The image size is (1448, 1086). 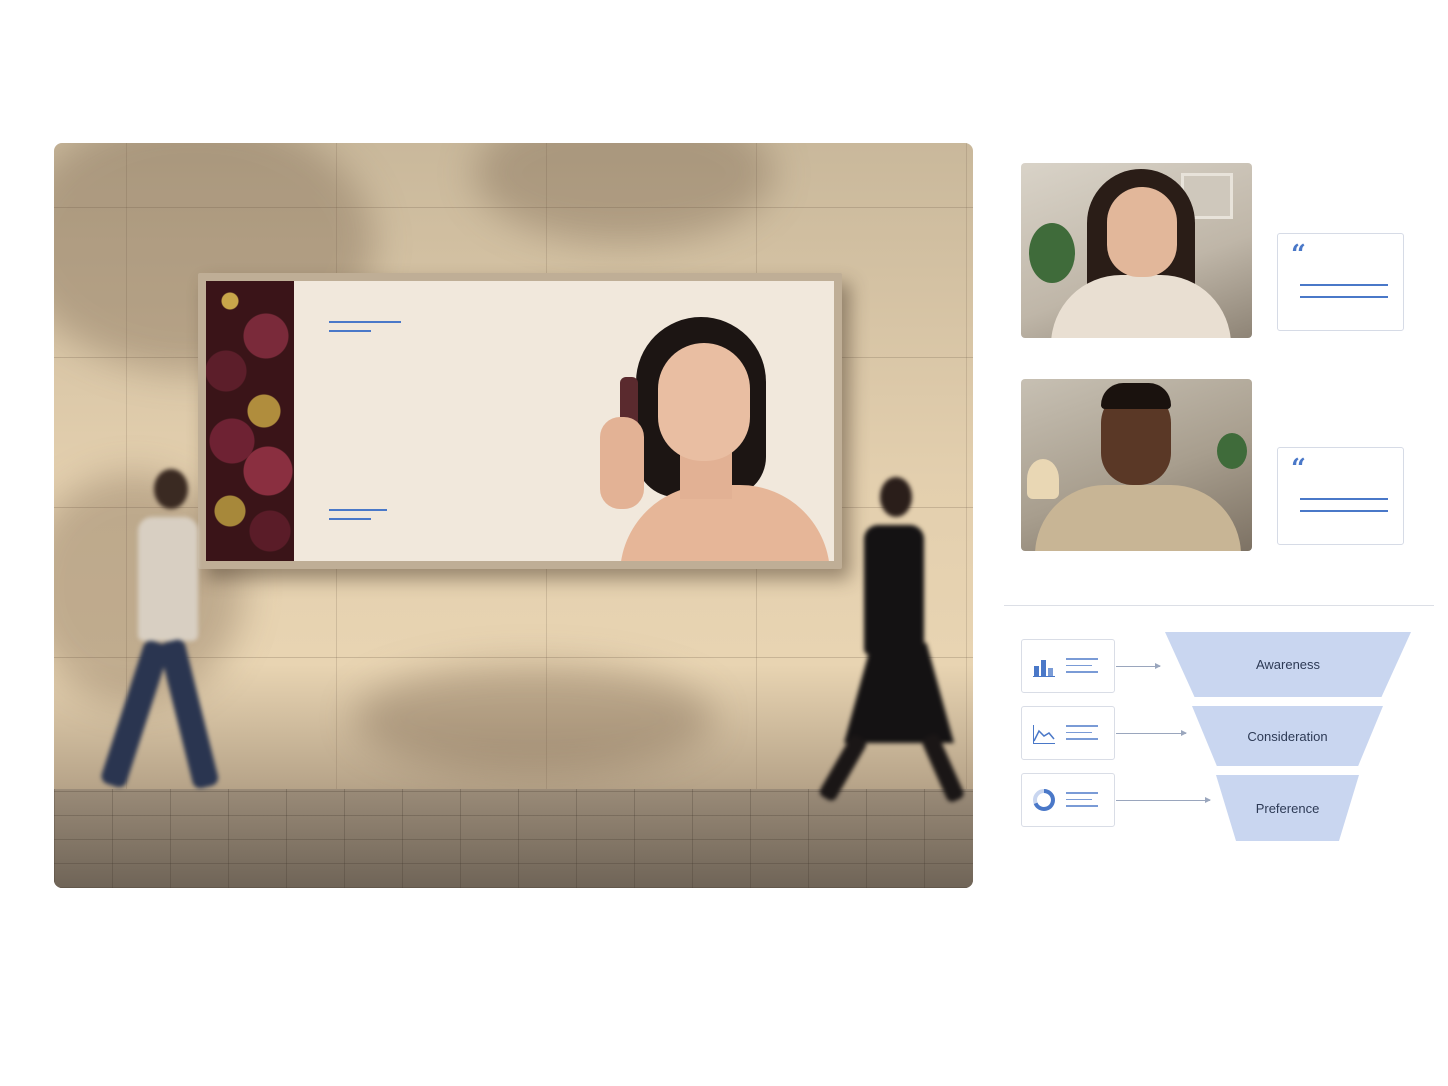 I want to click on metric-card-consideration, so click(x=1068, y=733).